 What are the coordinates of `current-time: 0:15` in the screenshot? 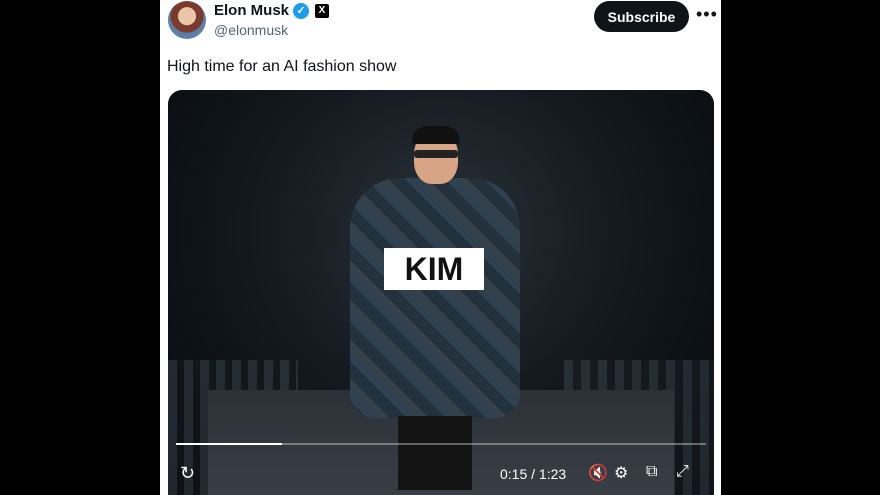 It's located at (514, 474).